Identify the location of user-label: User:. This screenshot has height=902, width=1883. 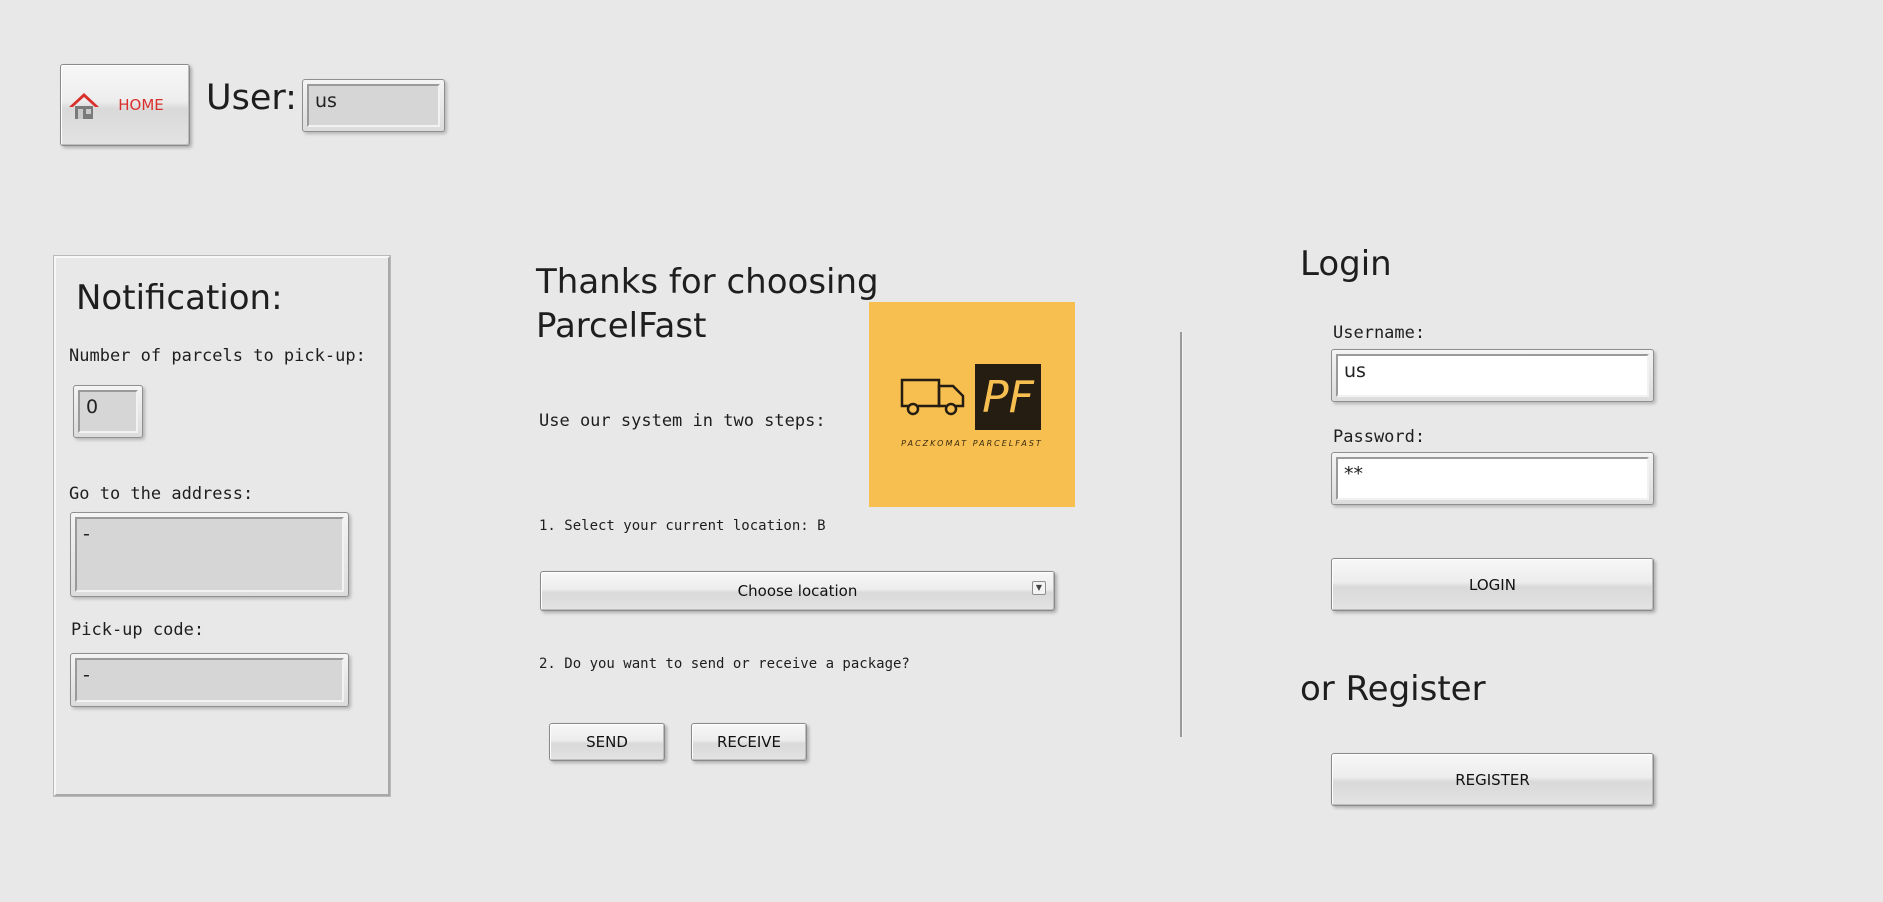
(251, 98).